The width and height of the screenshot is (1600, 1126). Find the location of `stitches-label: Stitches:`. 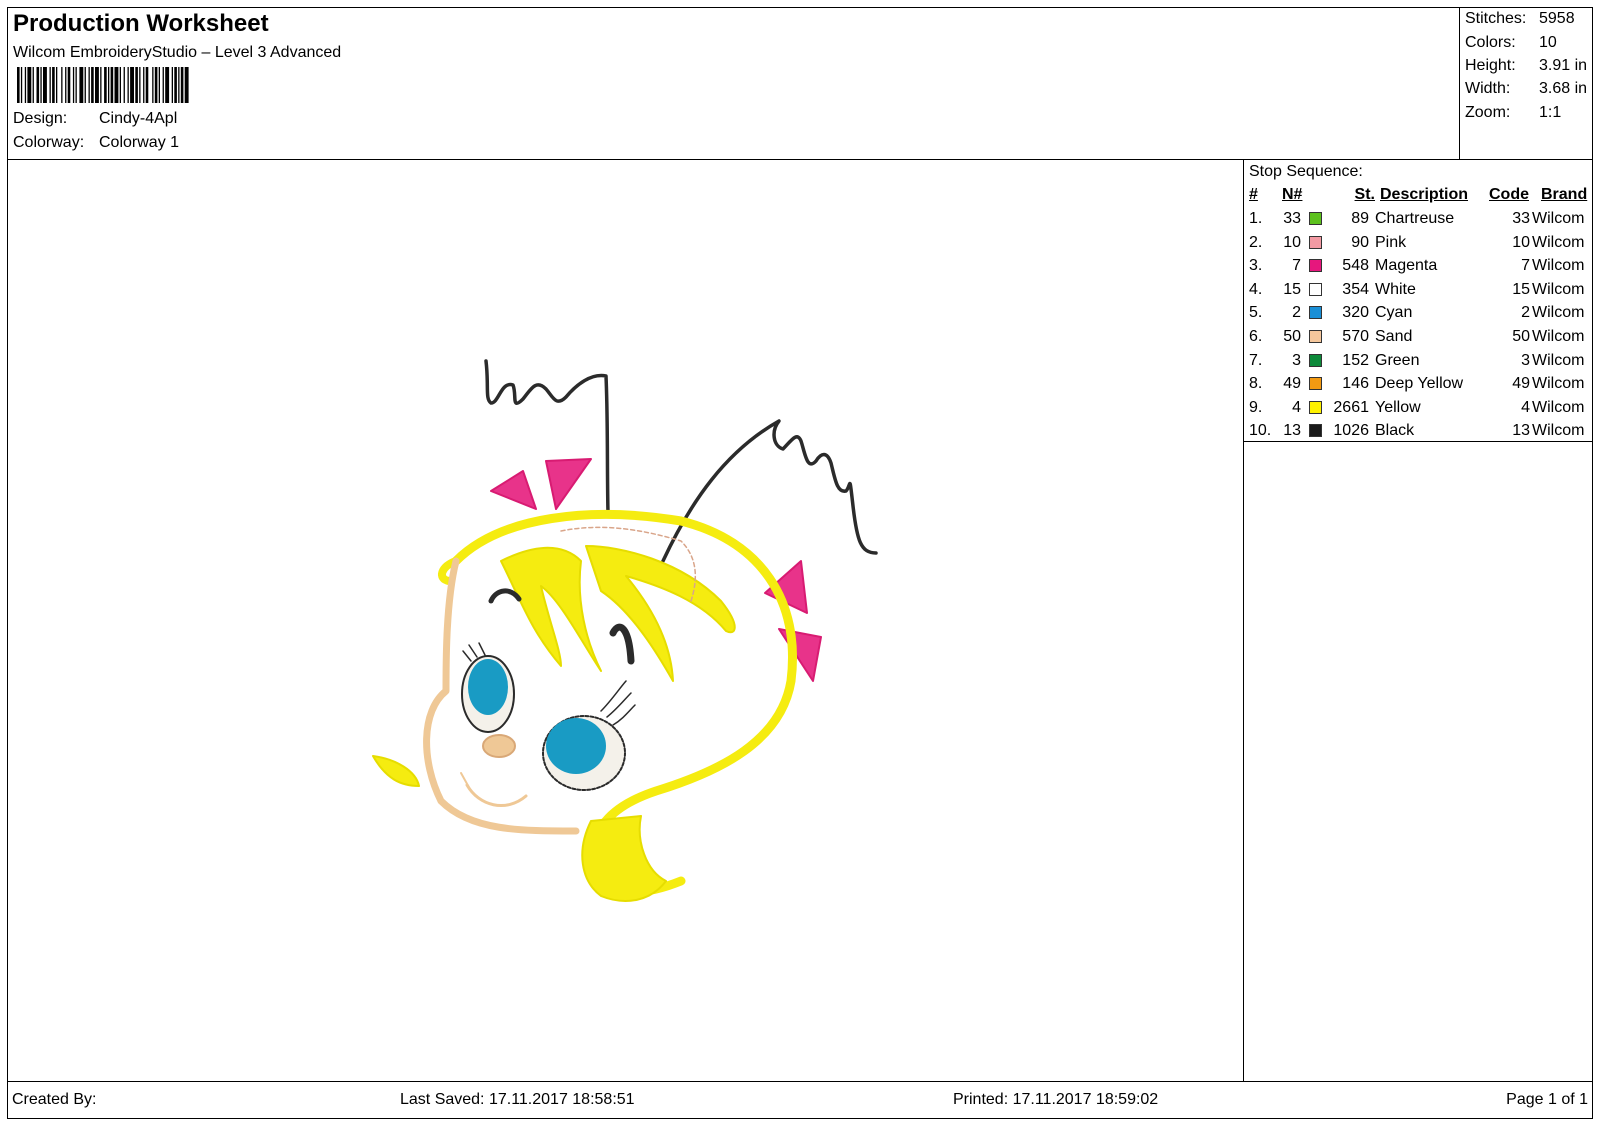

stitches-label: Stitches: is located at coordinates (1496, 18).